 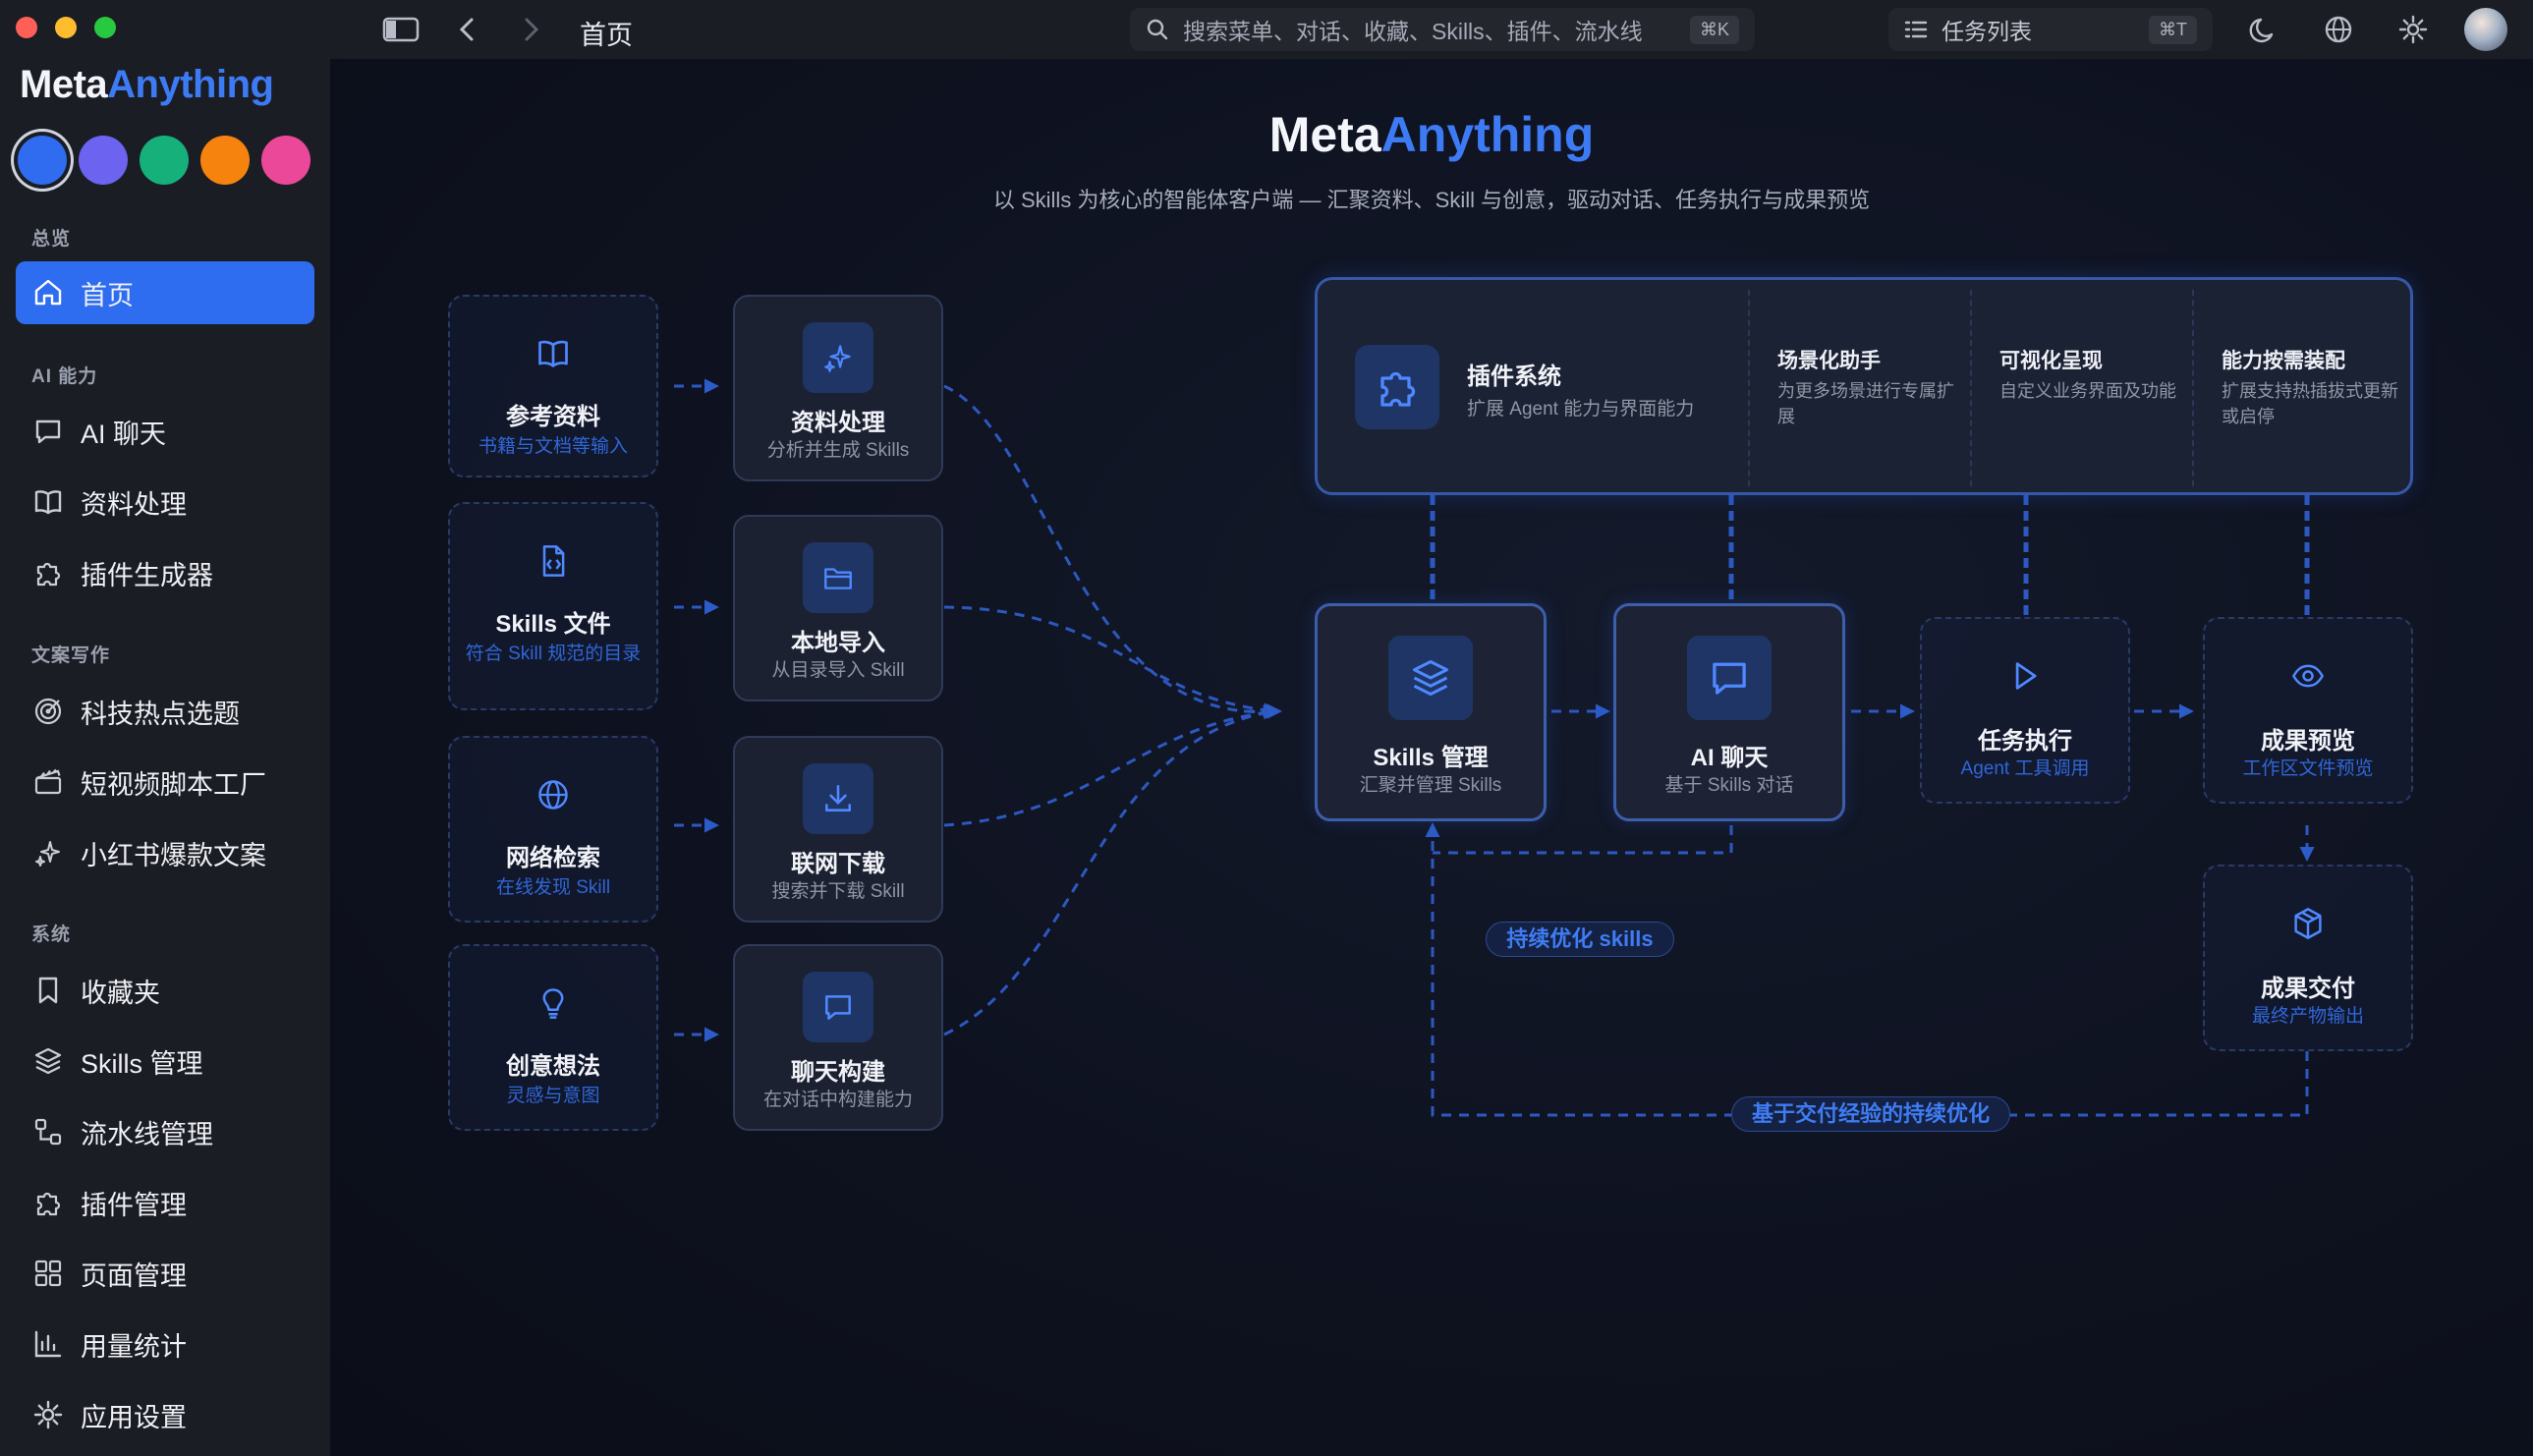 I want to click on layers-icon, so click(x=1430, y=678).